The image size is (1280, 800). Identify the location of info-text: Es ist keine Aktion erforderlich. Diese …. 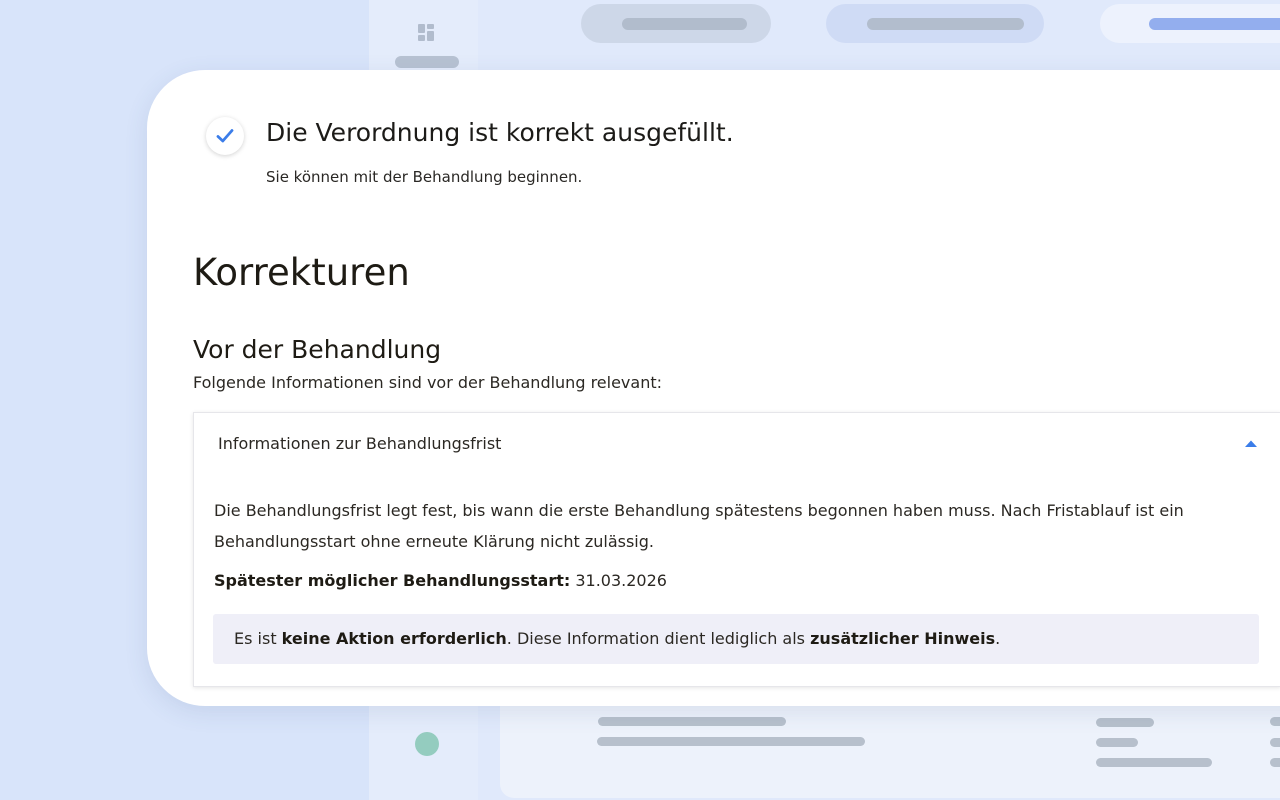
(617, 638).